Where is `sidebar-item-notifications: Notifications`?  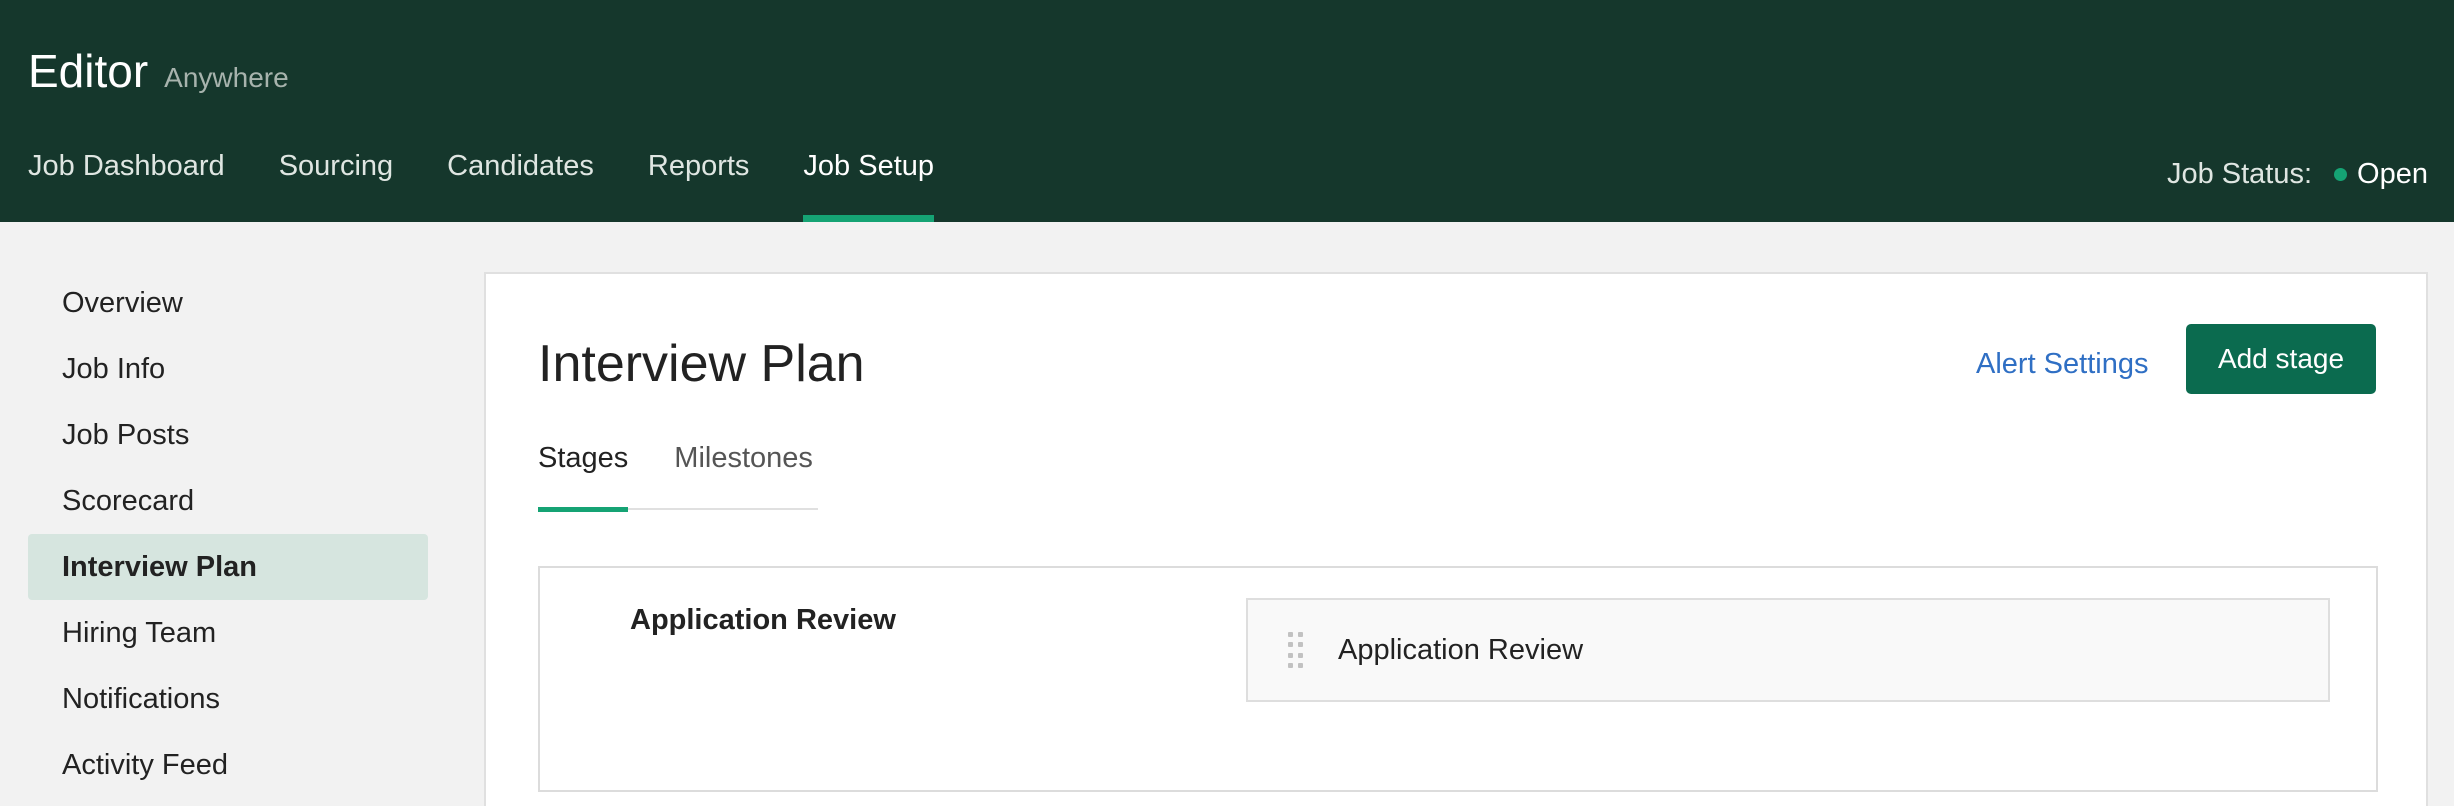 sidebar-item-notifications: Notifications is located at coordinates (228, 699).